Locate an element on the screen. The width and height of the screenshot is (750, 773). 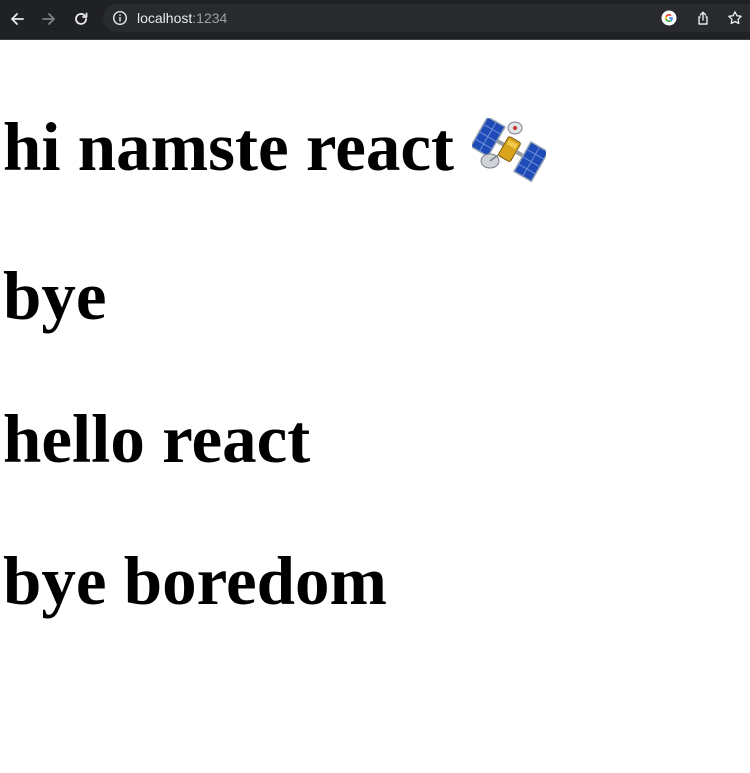
heading-text: hi namste react is located at coordinates (228, 147).